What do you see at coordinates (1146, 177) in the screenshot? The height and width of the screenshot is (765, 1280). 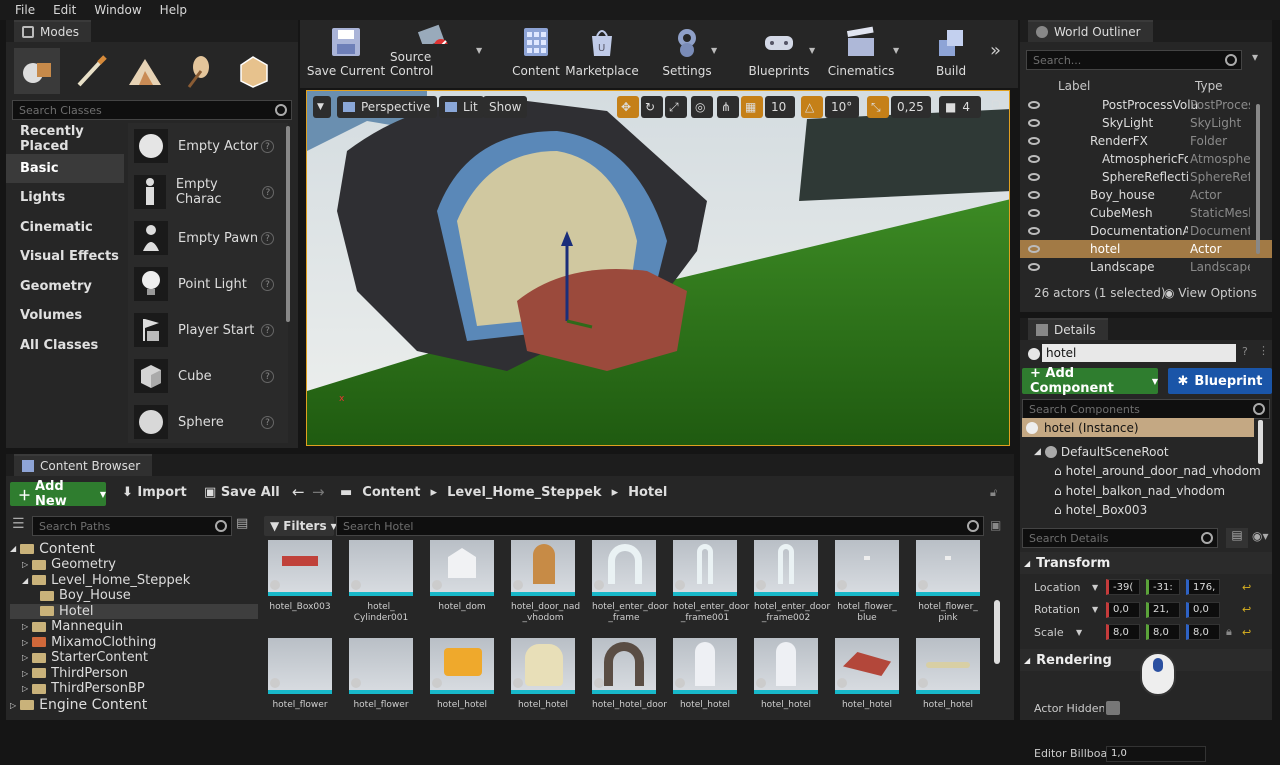 I see `outliner-row: SphereReflectiorSphereRefle` at bounding box center [1146, 177].